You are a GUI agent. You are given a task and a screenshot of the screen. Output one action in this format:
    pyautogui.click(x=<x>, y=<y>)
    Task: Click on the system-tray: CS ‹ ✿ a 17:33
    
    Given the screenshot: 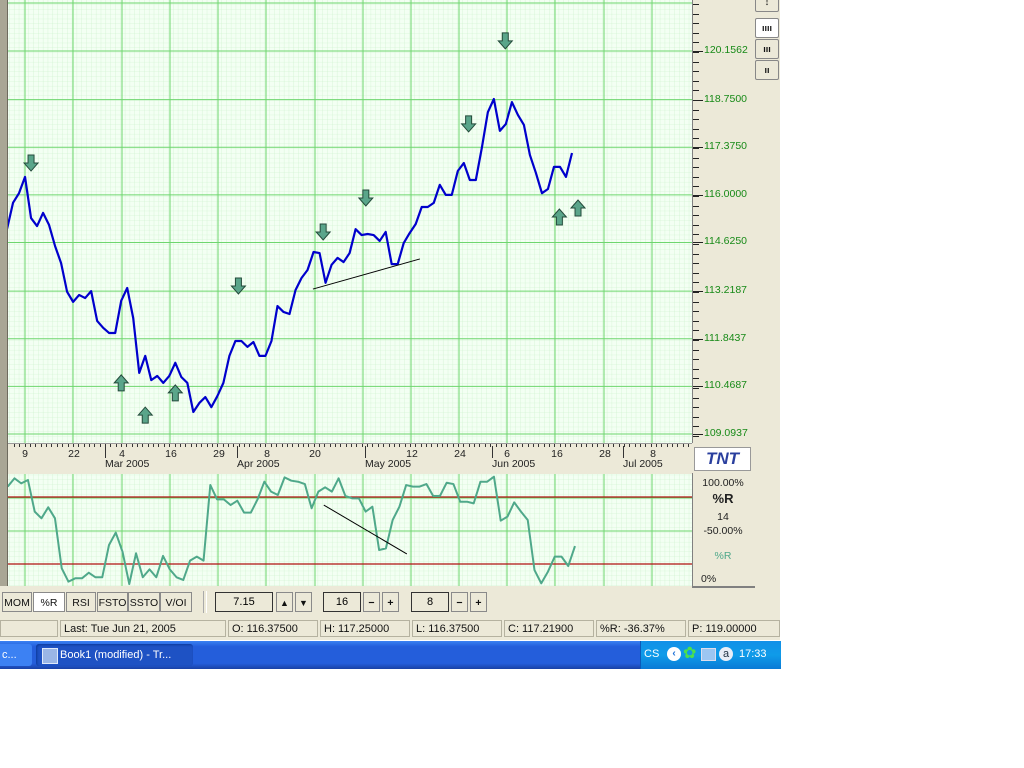 What is the action you would take?
    pyautogui.click(x=710, y=655)
    